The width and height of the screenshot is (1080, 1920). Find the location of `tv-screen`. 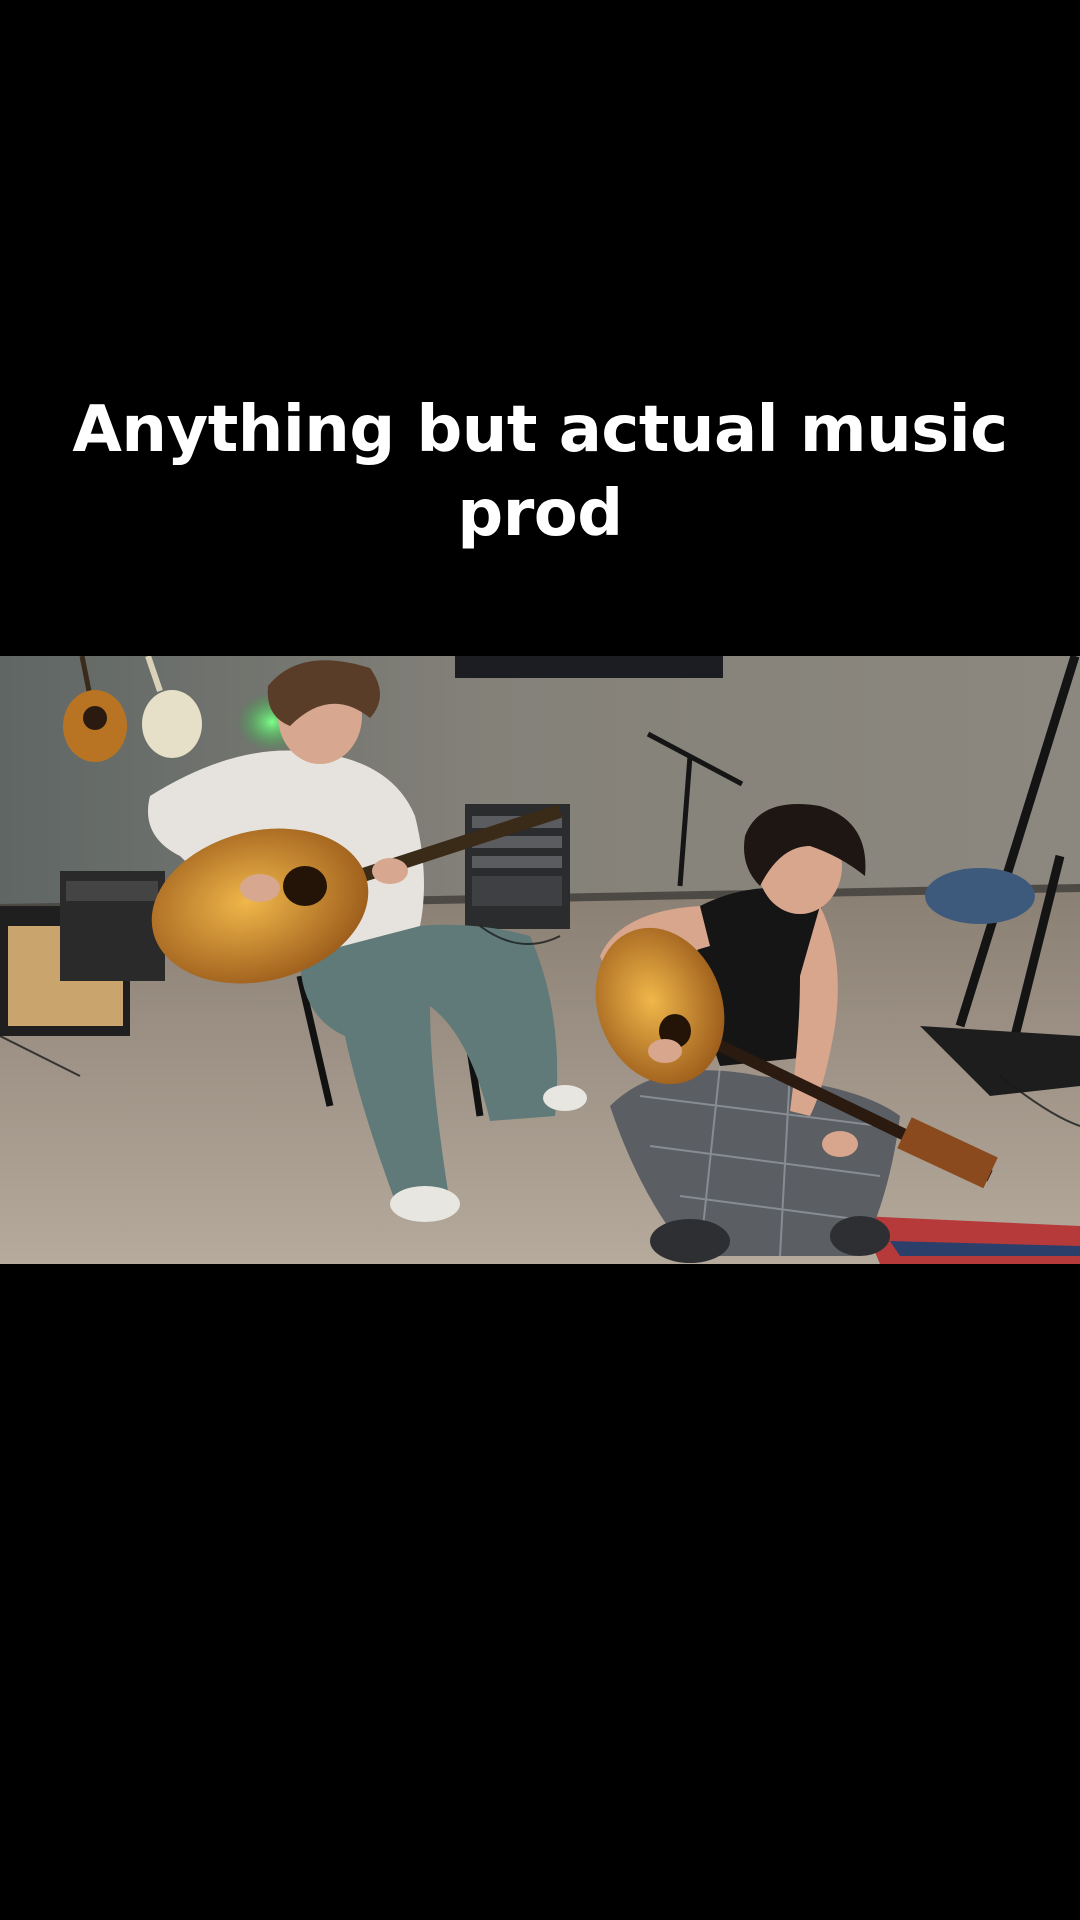

tv-screen is located at coordinates (589, 667).